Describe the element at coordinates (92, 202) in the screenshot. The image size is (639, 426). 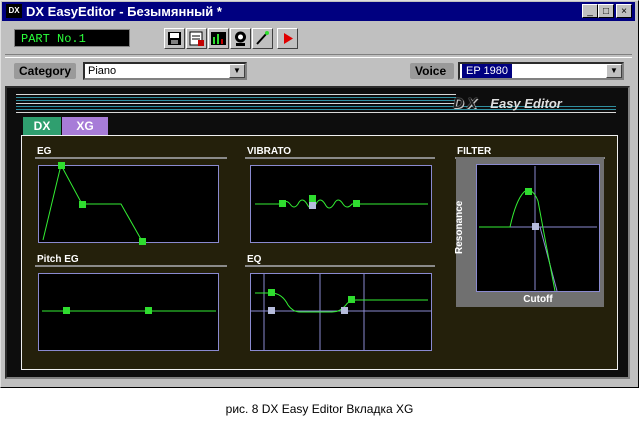
I see `eg-envelope-curve` at that location.